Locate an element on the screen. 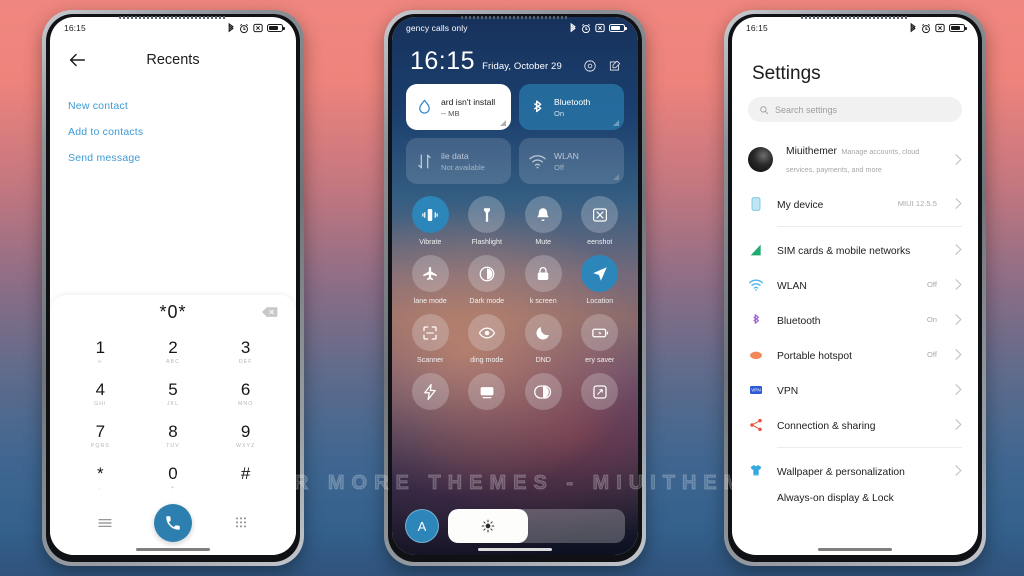 This screenshot has height=576, width=1024. settings-row-connection-sharing: Connection & sharing is located at coordinates (855, 424).